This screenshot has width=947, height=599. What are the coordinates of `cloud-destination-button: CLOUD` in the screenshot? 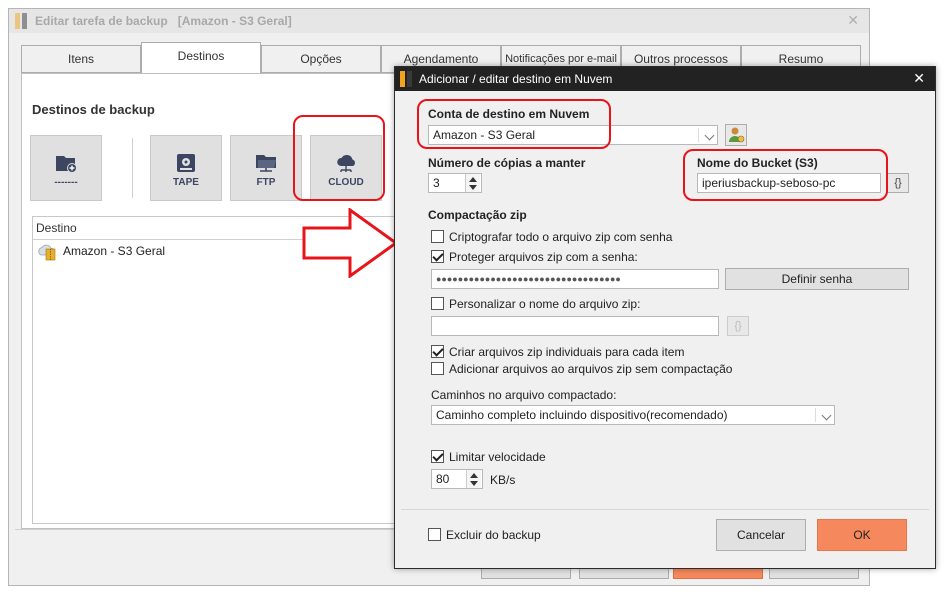 It's located at (346, 168).